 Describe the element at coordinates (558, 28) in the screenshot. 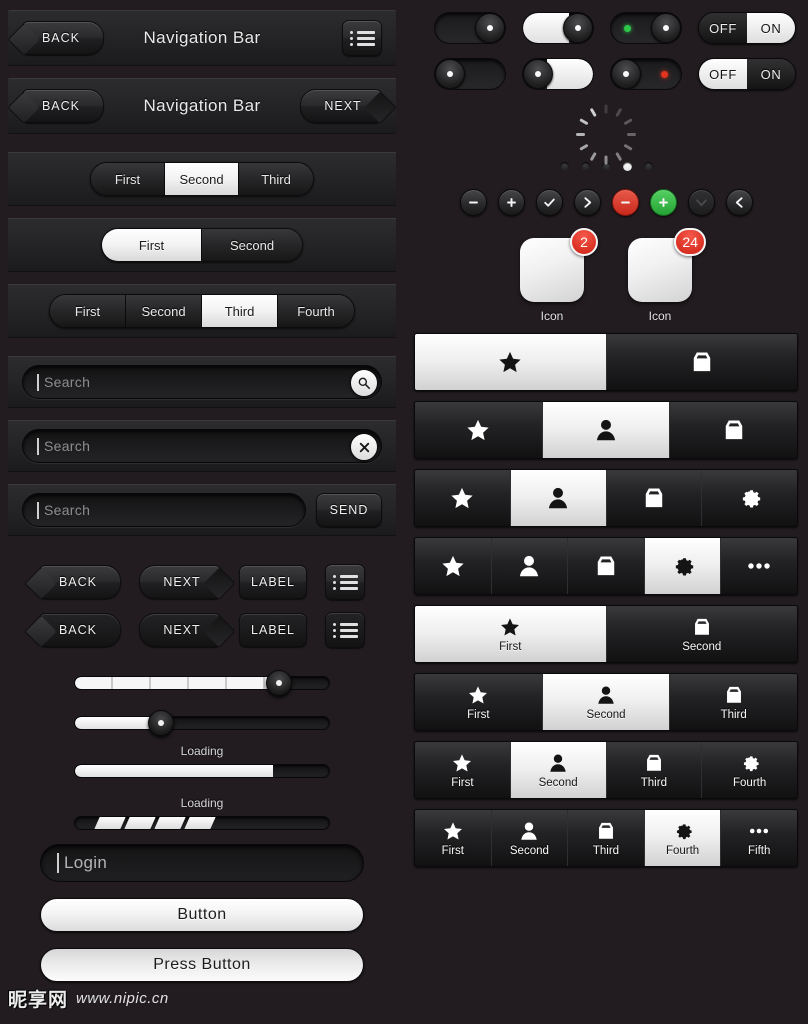

I see `toggle-light-on` at that location.